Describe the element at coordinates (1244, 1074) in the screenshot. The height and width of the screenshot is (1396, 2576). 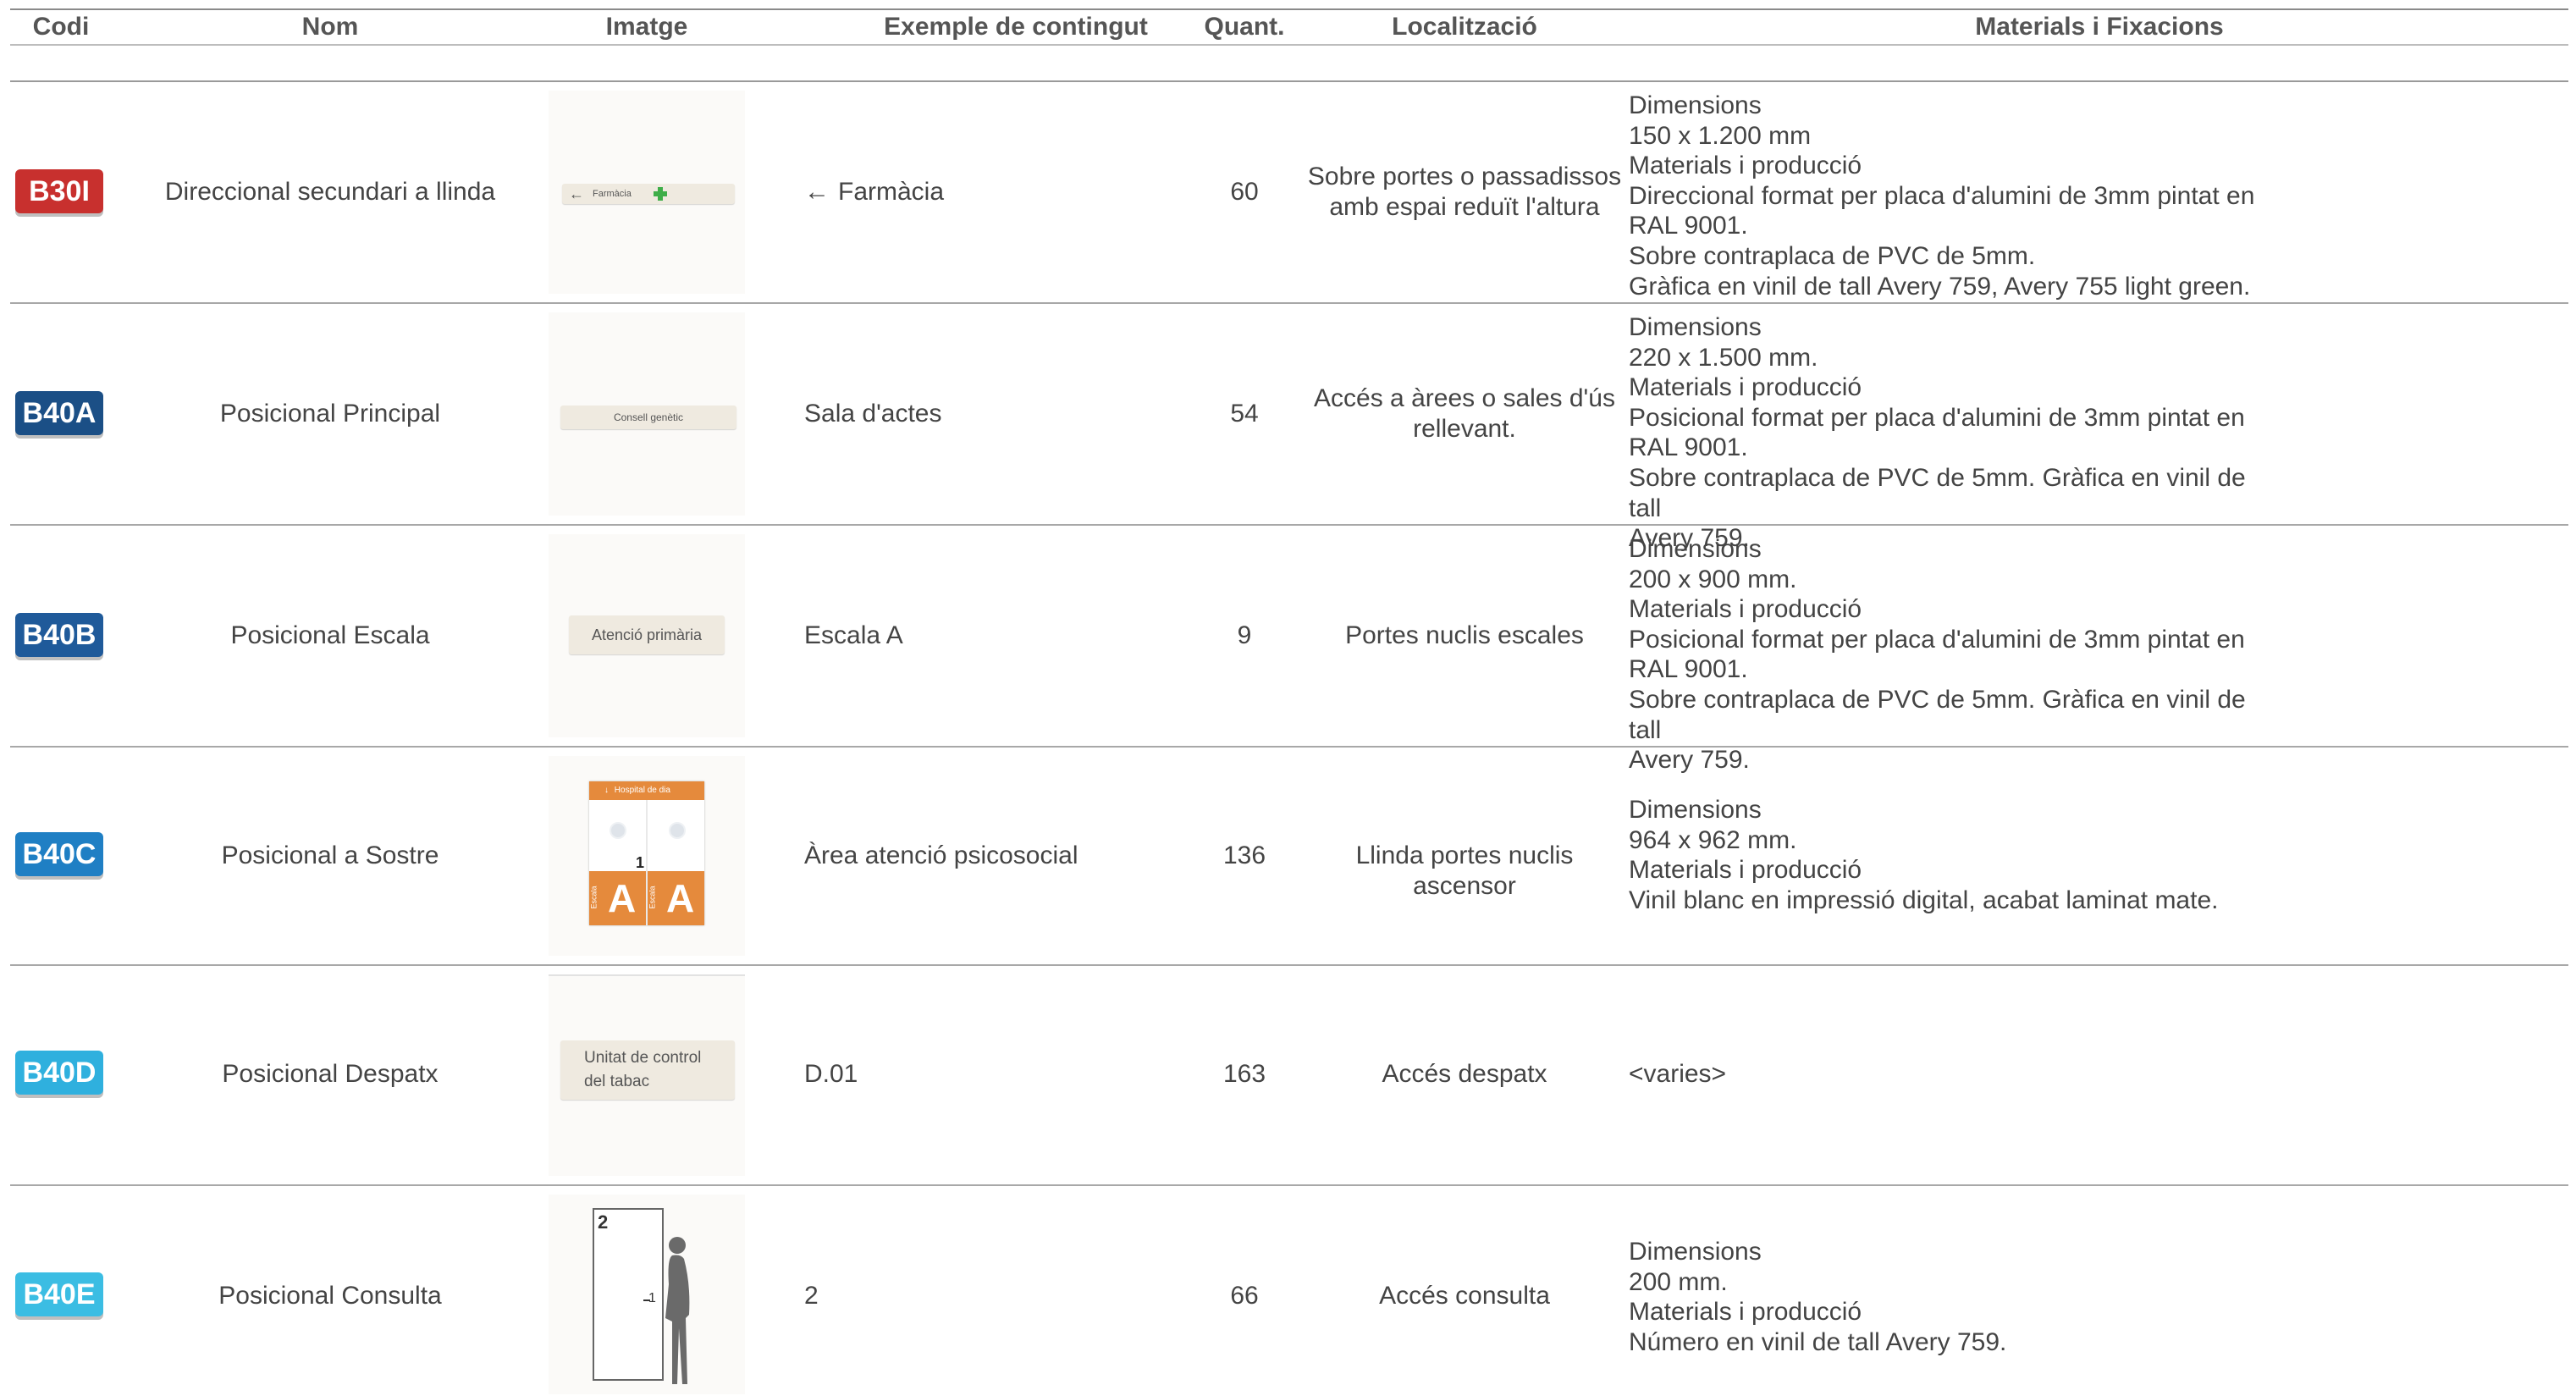
I see `row-quantity: 163` at that location.